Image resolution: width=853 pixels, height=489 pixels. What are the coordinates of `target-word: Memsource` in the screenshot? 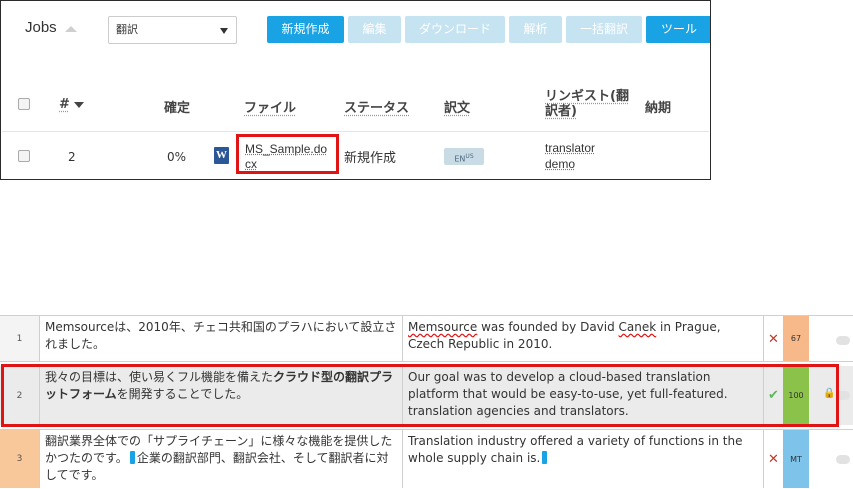 It's located at (443, 327).